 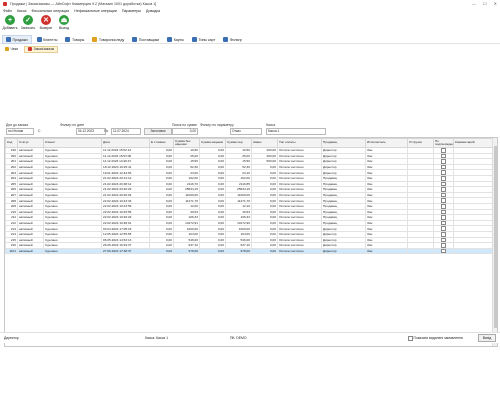 What do you see at coordinates (212, 143) in the screenshot?
I see `column-header: Сумма наценки` at bounding box center [212, 143].